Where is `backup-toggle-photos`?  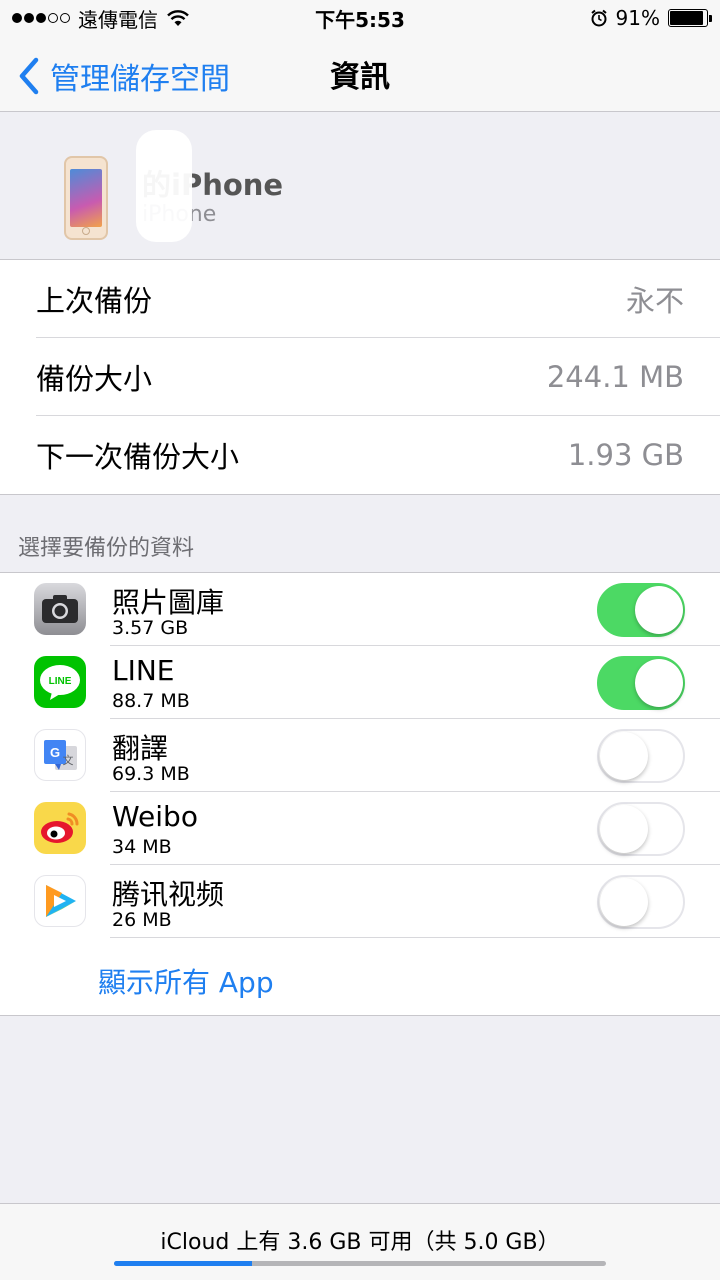 backup-toggle-photos is located at coordinates (641, 610).